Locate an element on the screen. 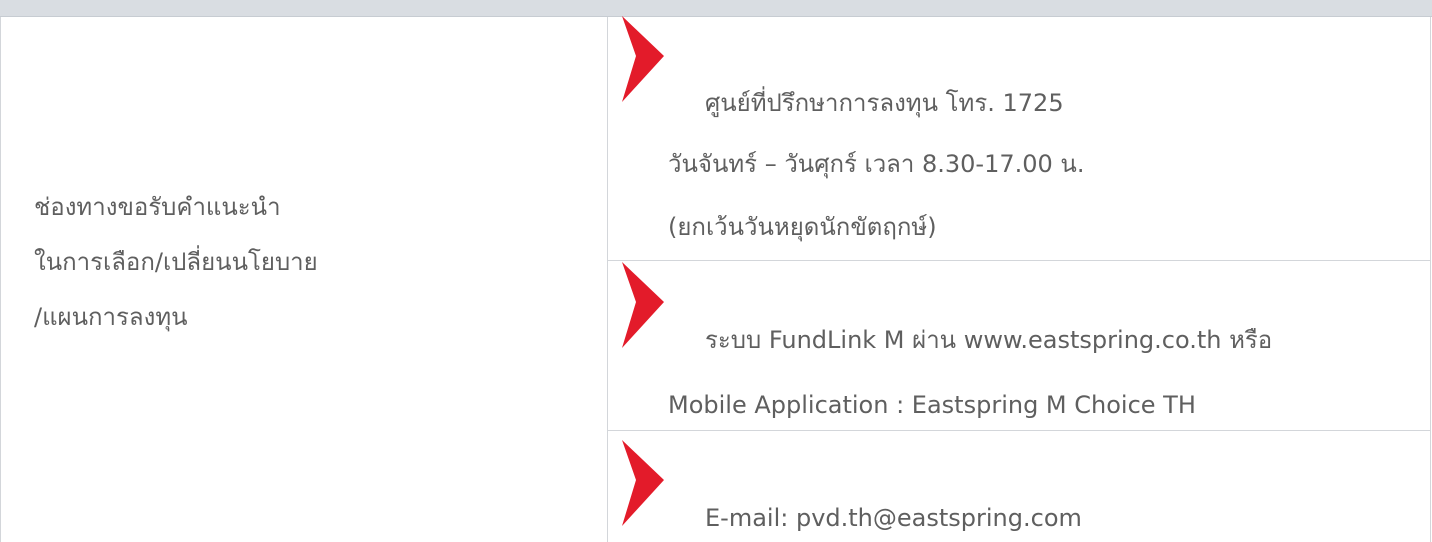 This screenshot has height=542, width=1432. label-line: ในการเลือก/เปลี่ยนนโยบาย is located at coordinates (176, 262).